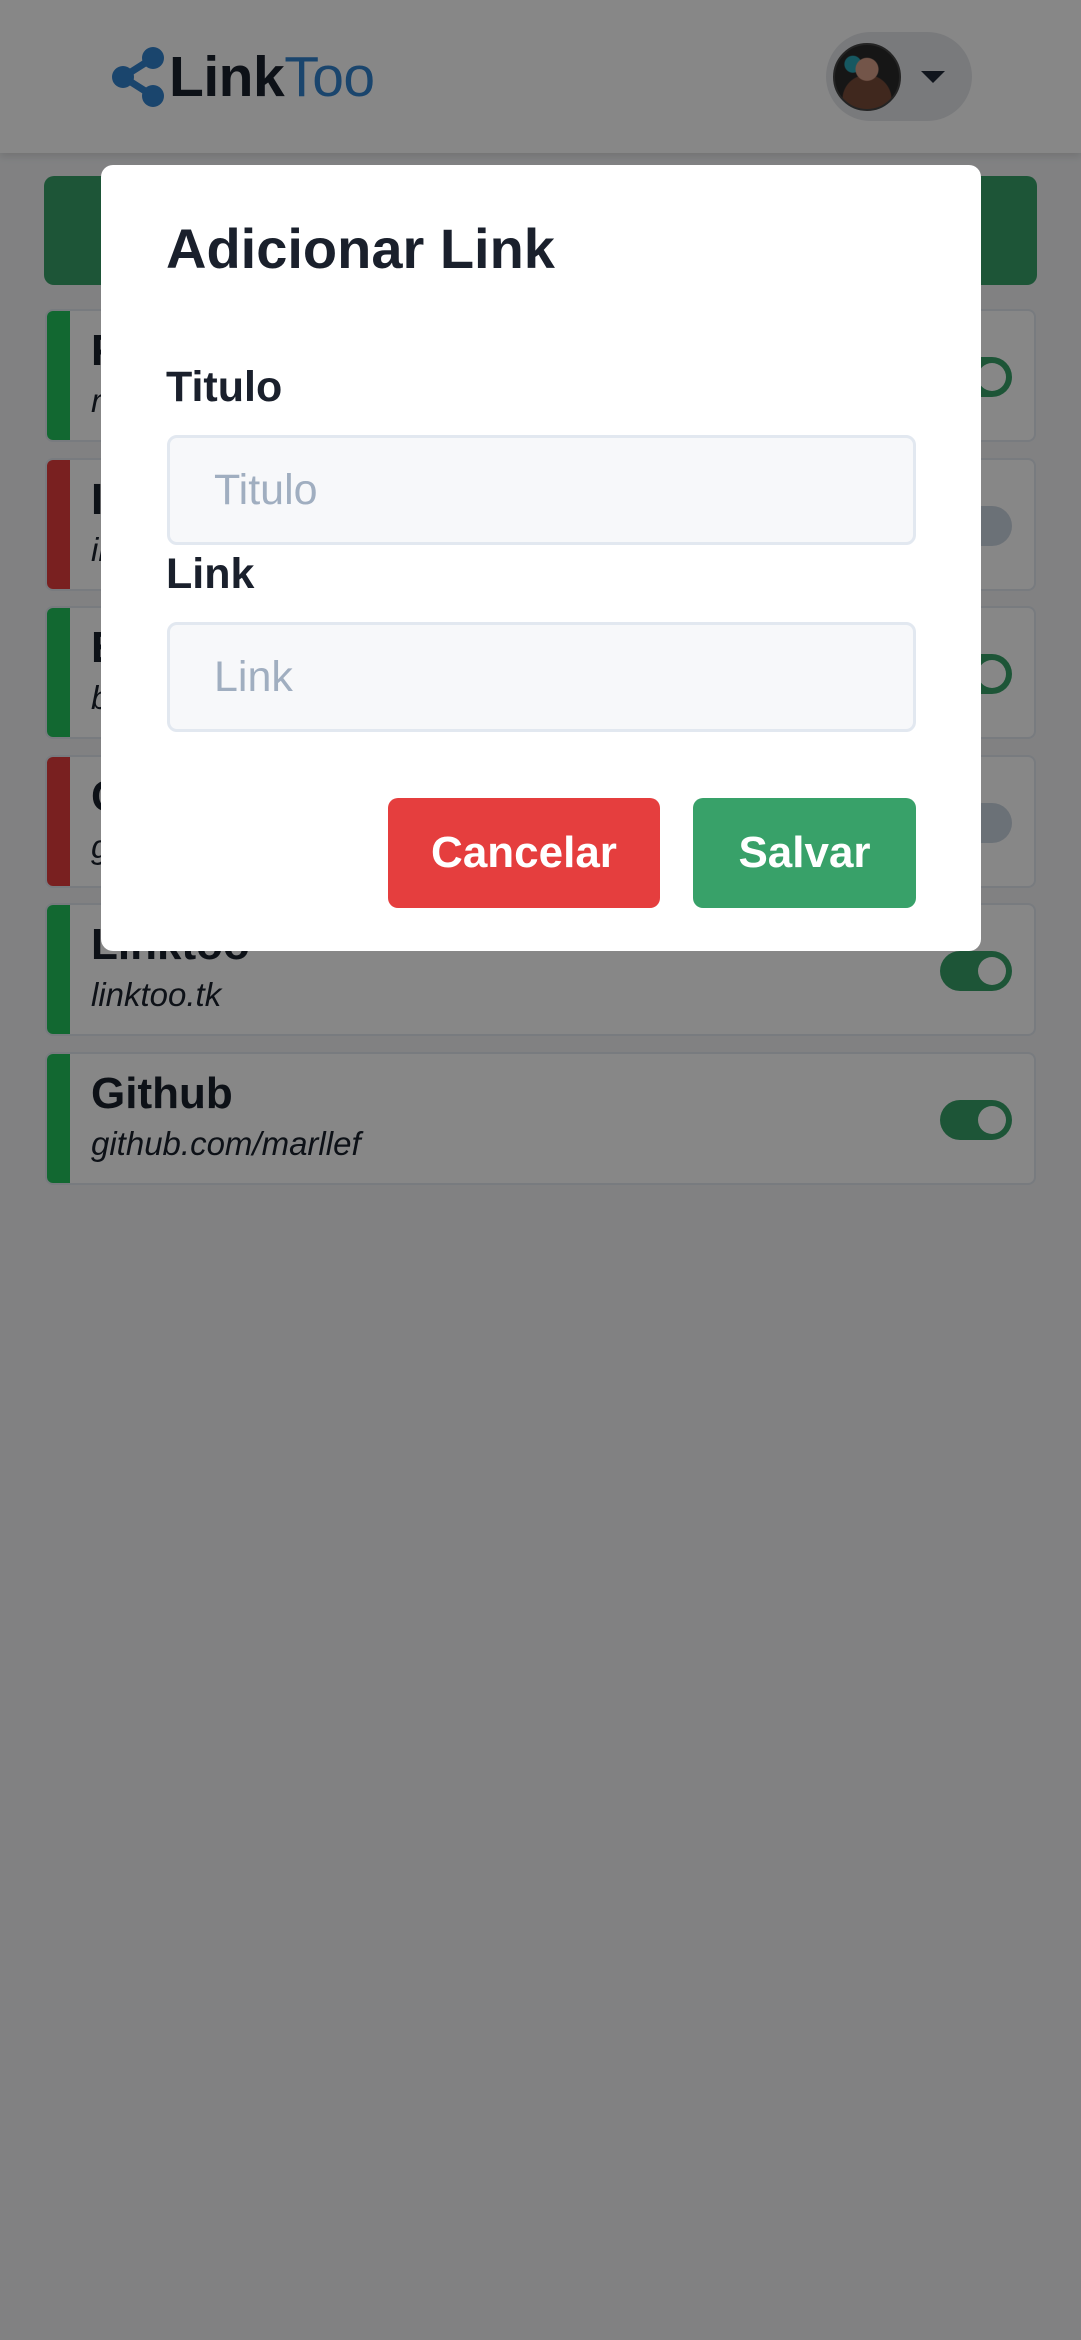 This screenshot has width=1081, height=2340. What do you see at coordinates (541, 677) in the screenshot?
I see `link-input` at bounding box center [541, 677].